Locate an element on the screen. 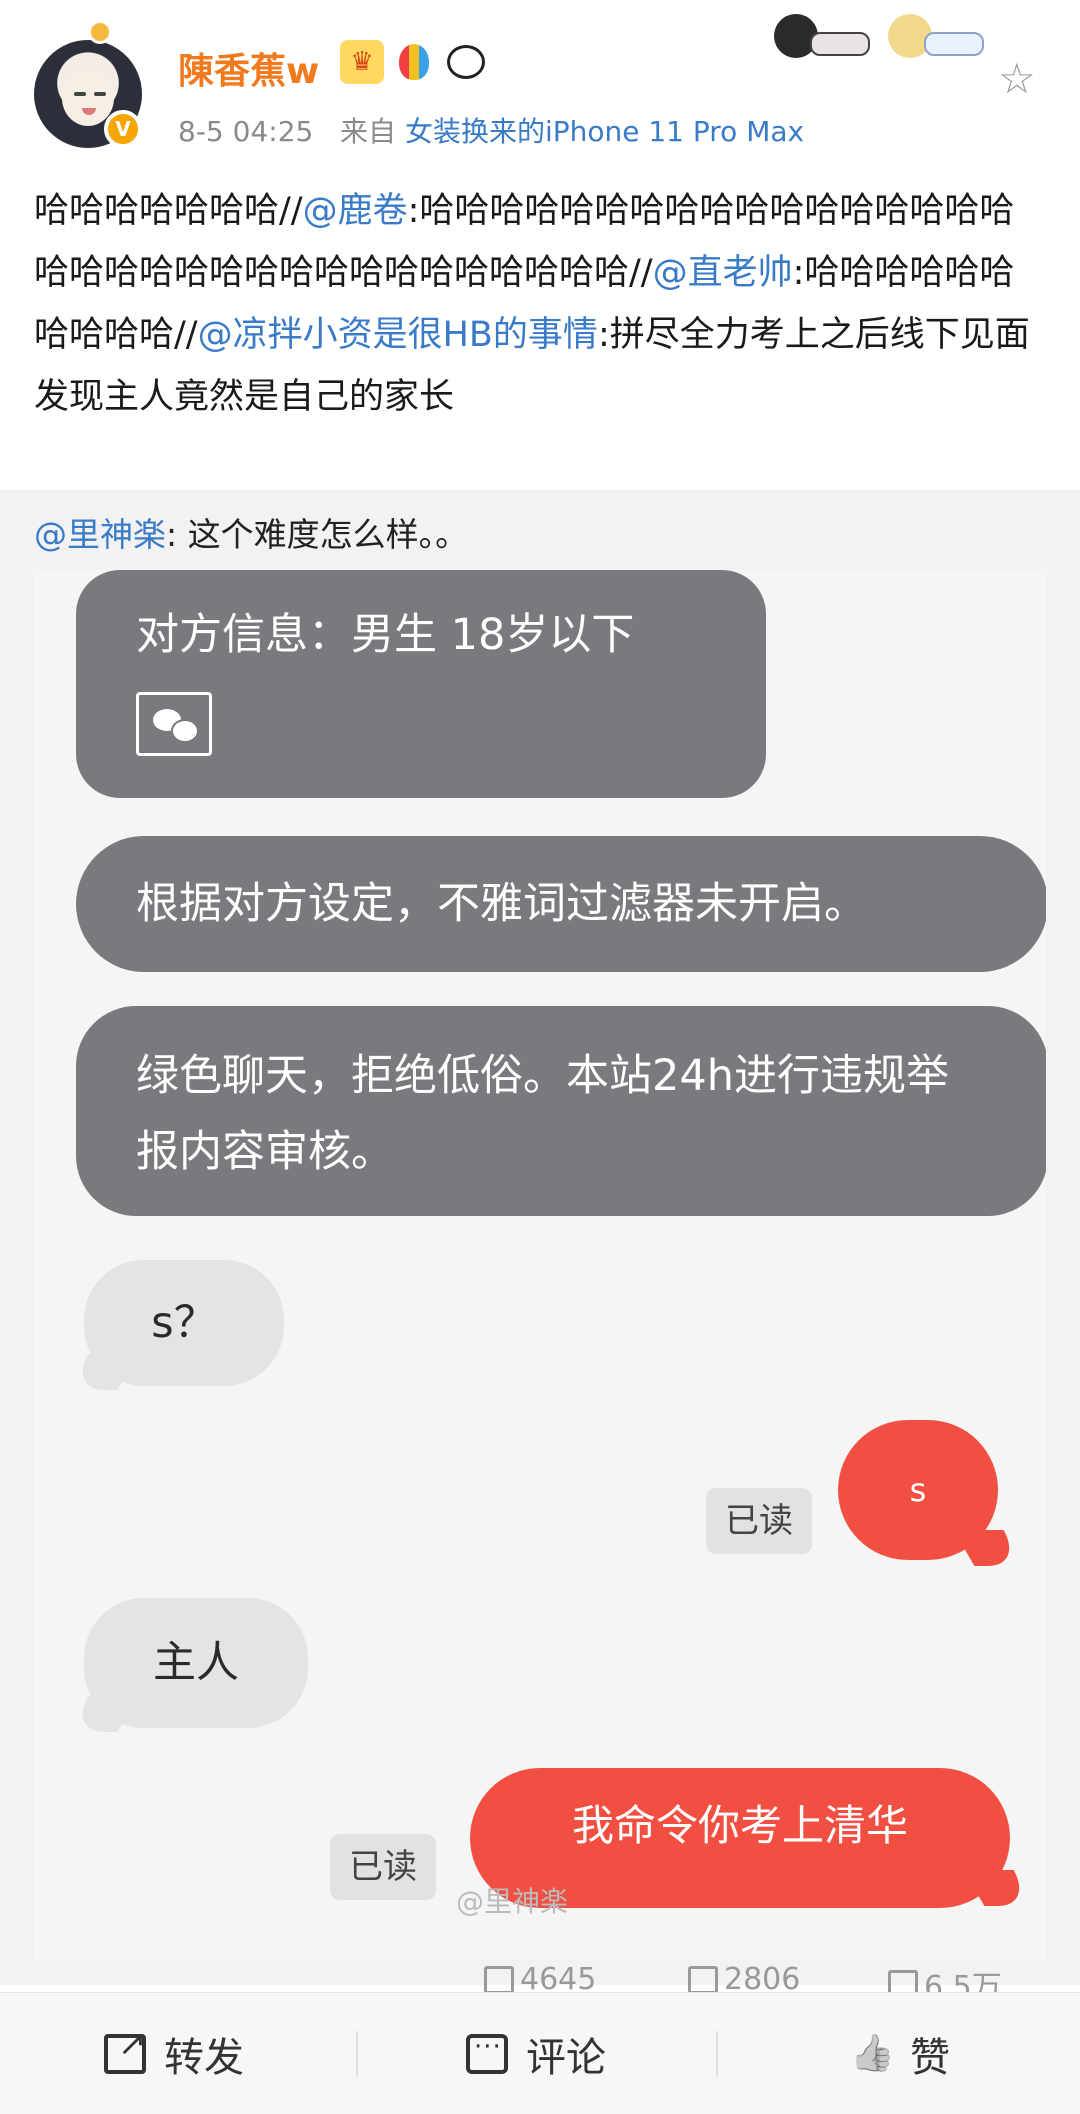 Image resolution: width=1080 pixels, height=2114 pixels. post-meta: 8-5 04:25 来自 女装换来的iPhone 11 Pro Max is located at coordinates (491, 130).